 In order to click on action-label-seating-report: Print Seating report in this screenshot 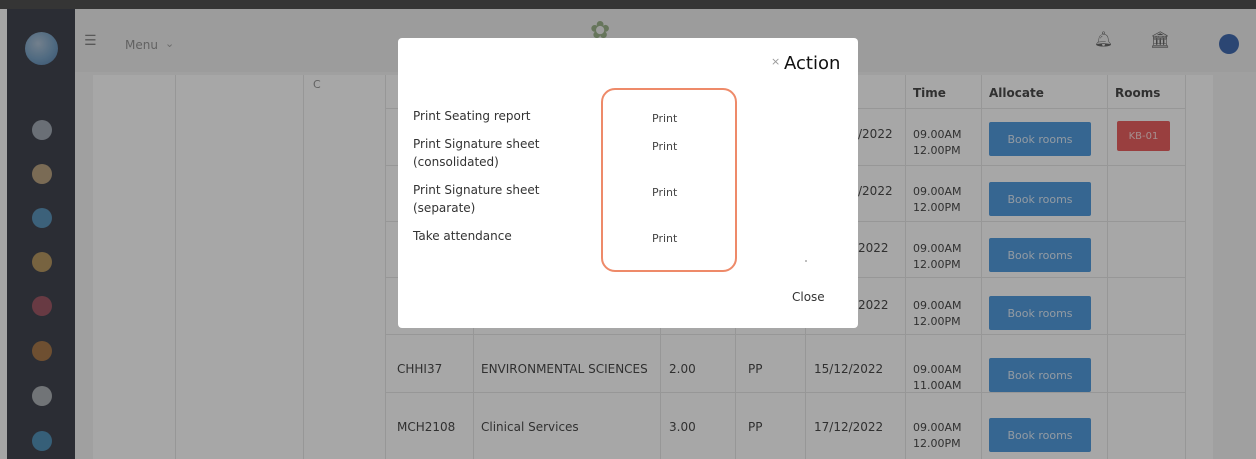, I will do `click(472, 116)`.